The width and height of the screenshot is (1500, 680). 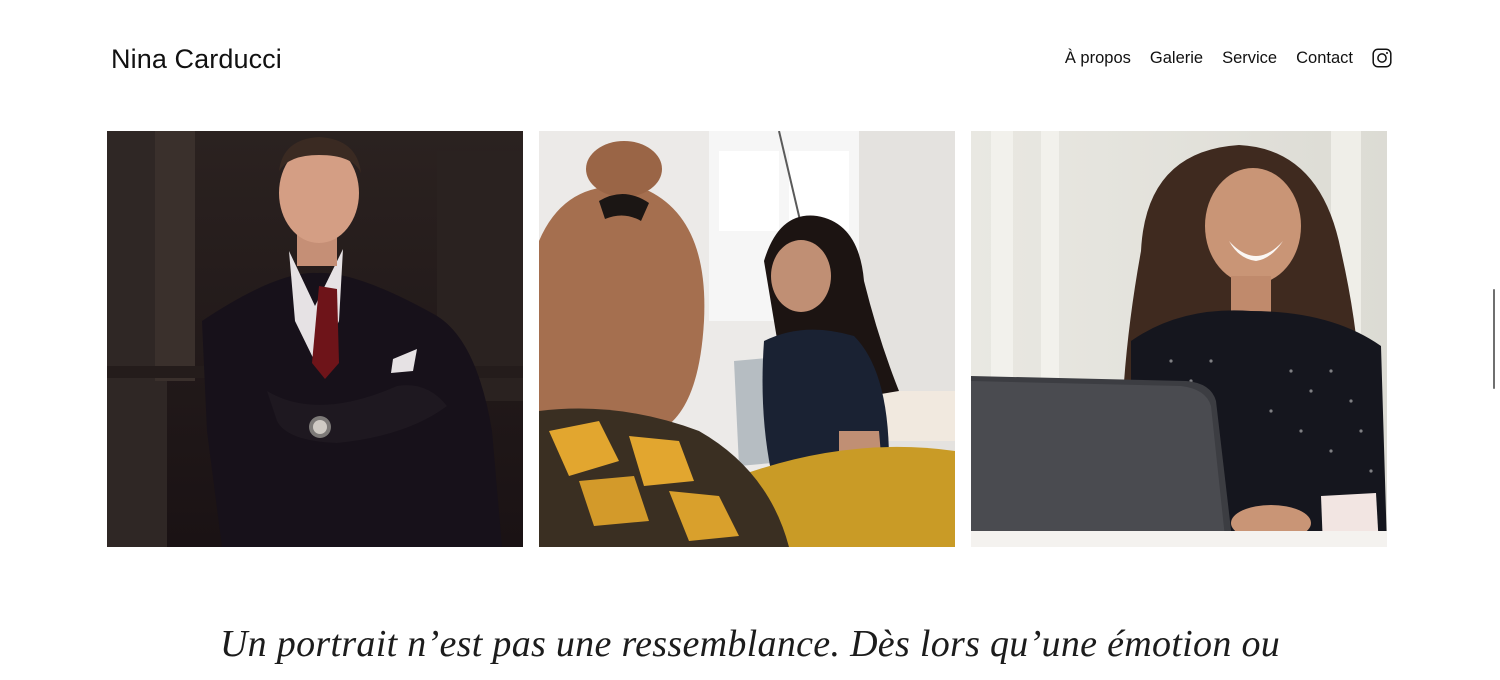 I want to click on nav-link-galerie: Galerie, so click(x=1176, y=58).